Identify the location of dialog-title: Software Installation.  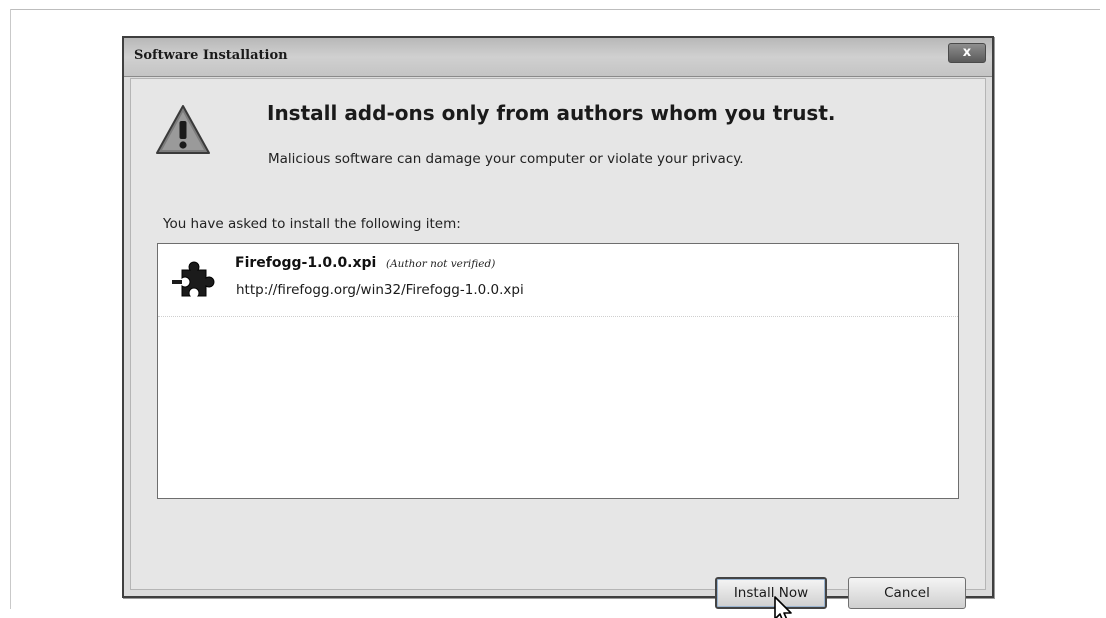
(211, 55).